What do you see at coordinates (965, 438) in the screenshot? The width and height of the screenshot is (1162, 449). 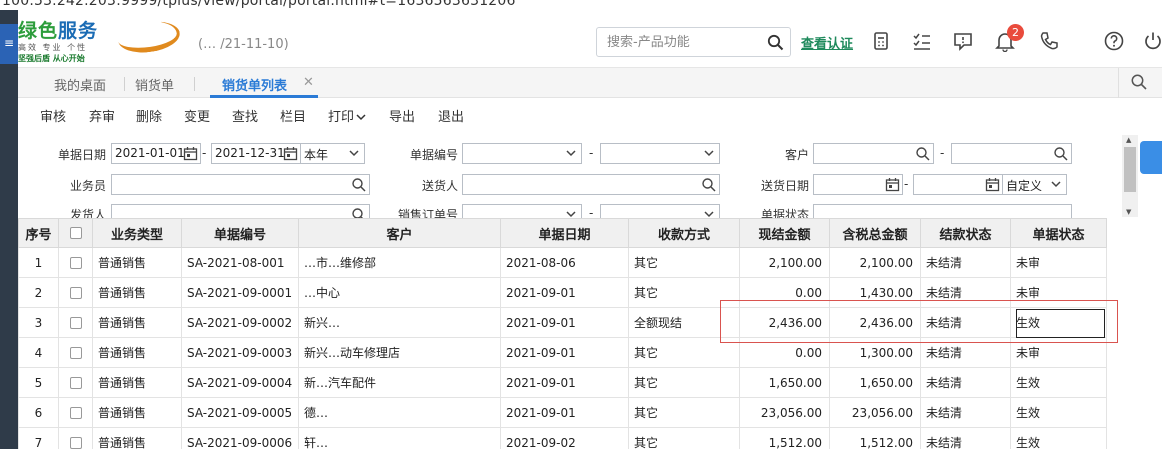 I see `table-cell: 未结清` at bounding box center [965, 438].